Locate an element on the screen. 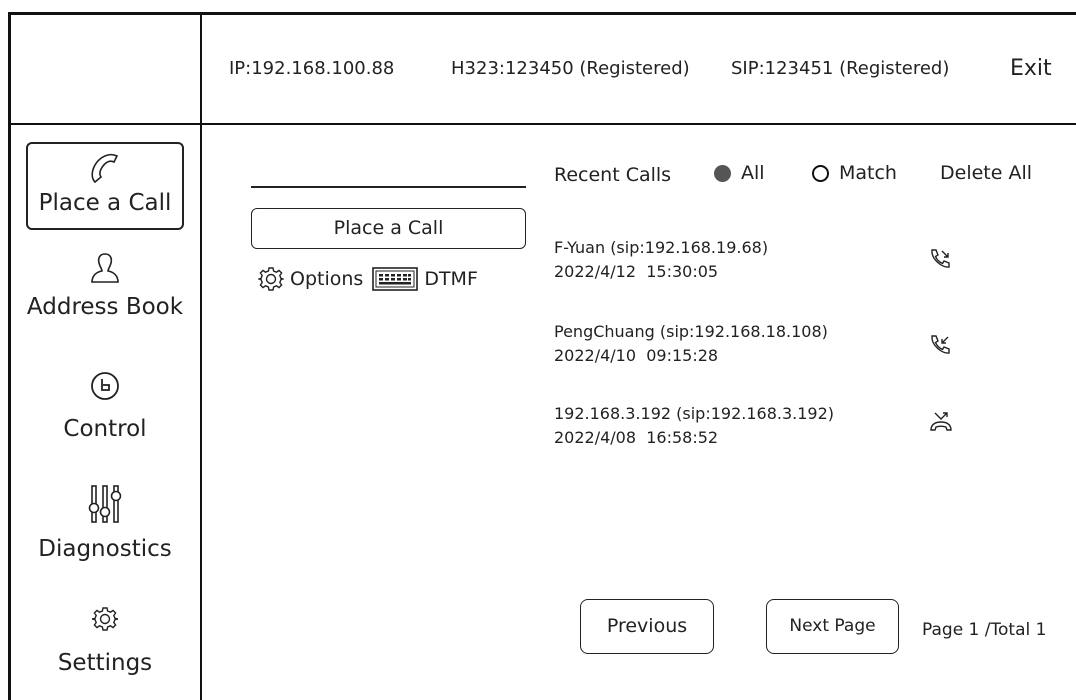  call-name: 192.168.3.192 (sip:192.168.3.192) is located at coordinates (694, 413).